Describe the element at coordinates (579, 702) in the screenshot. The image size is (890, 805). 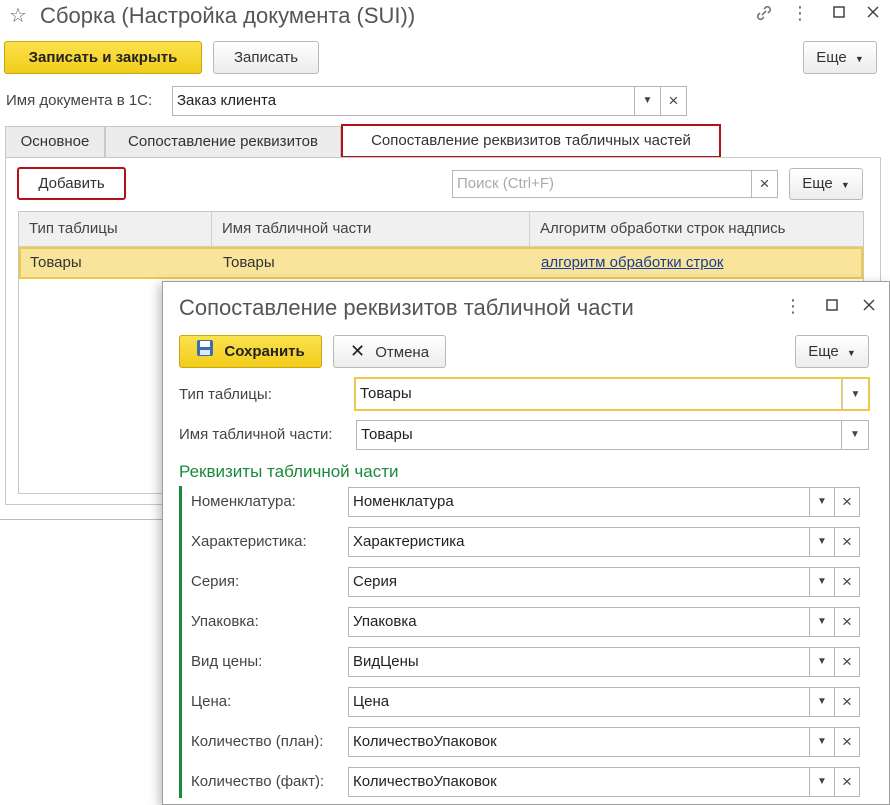
I see `requisite-field: Цена` at that location.